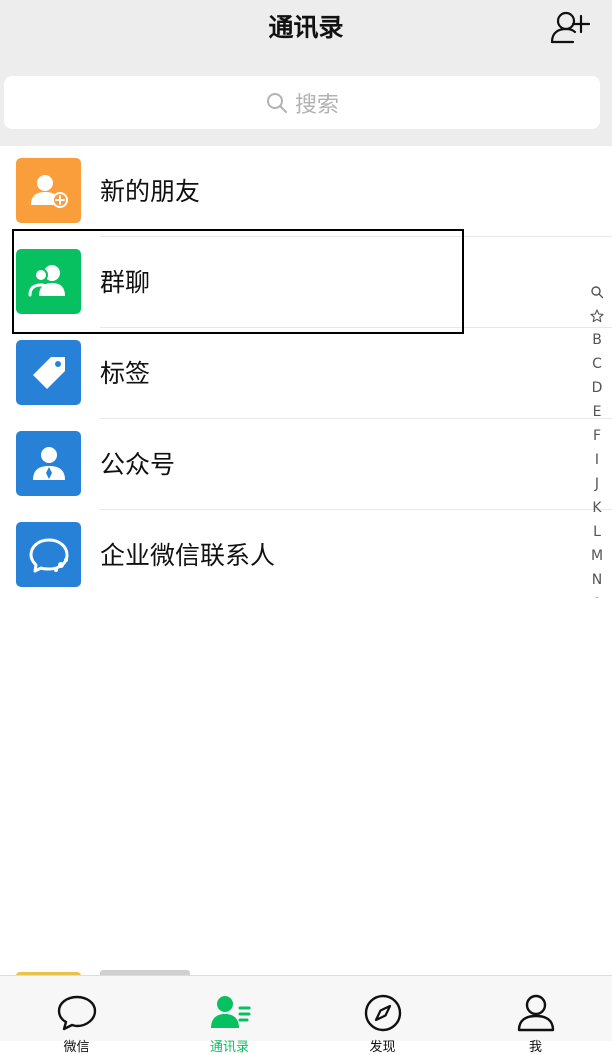 The height and width of the screenshot is (1055, 612). What do you see at coordinates (229, 1047) in the screenshot?
I see `tab-label: 通讯录` at bounding box center [229, 1047].